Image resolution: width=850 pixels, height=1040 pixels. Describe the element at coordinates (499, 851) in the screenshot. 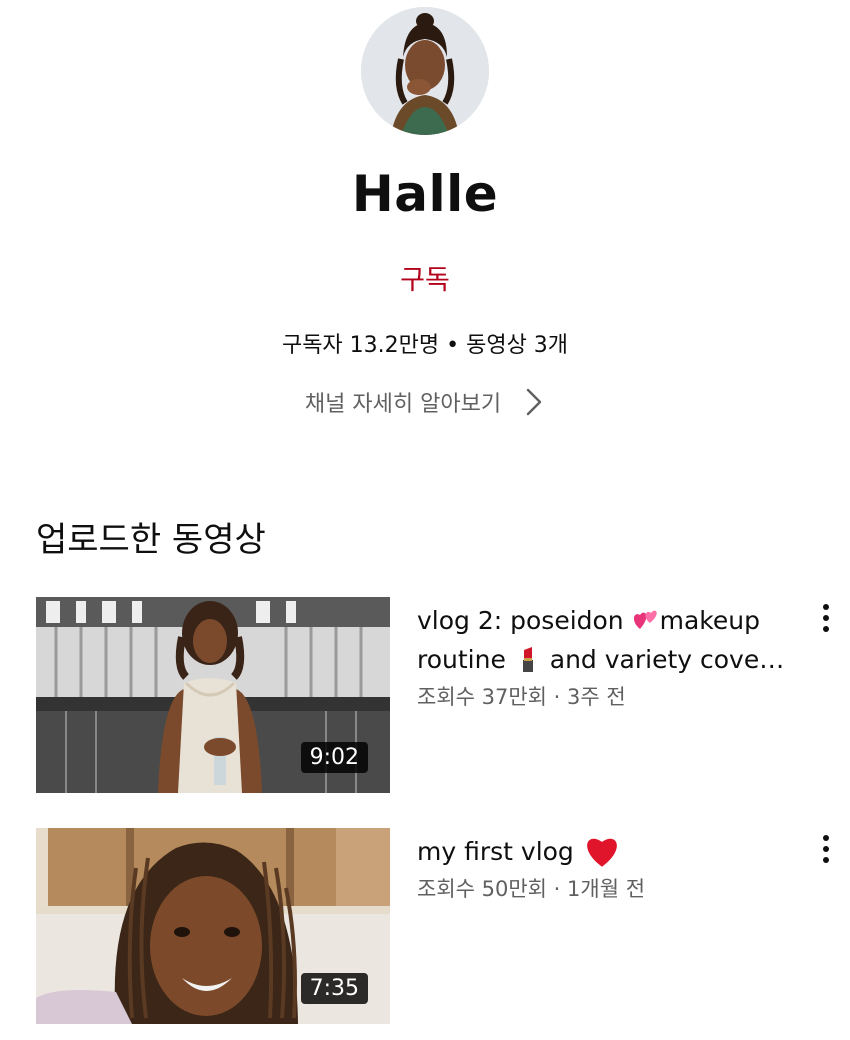

I see `video-title-part: my first vlog` at that location.